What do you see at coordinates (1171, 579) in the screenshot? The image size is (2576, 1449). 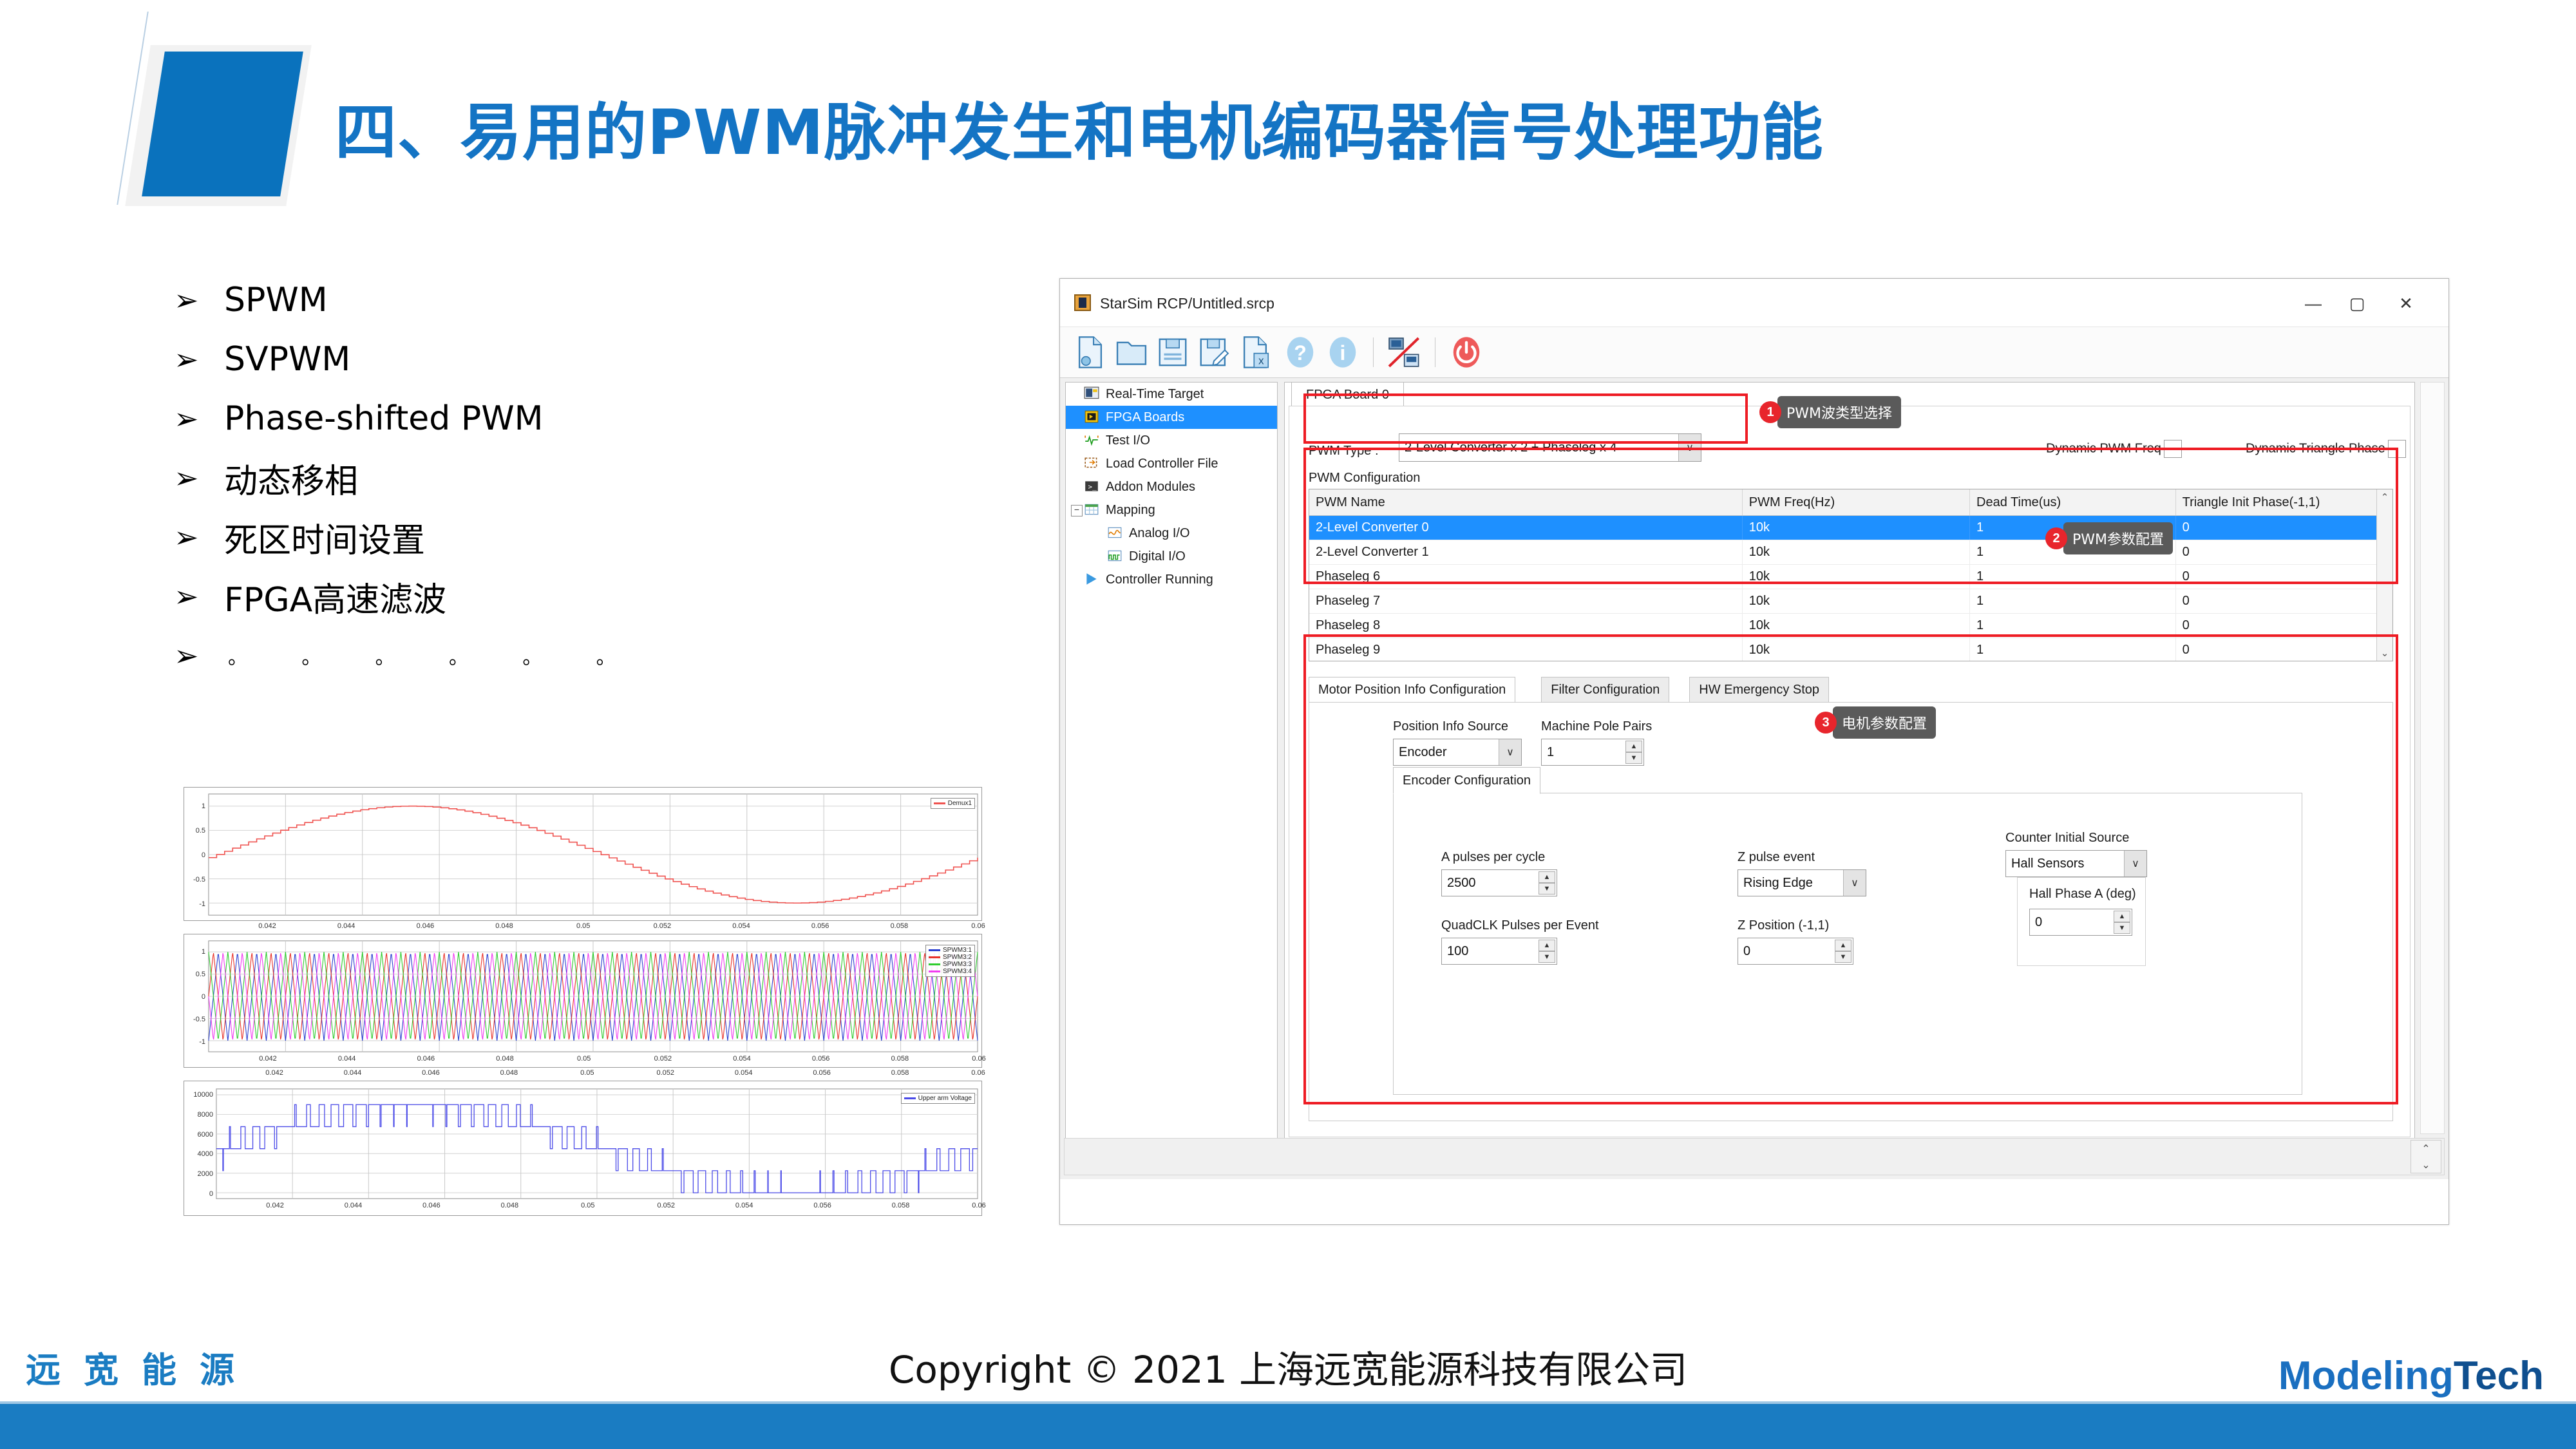 I see `tree-item-controller-running: Controller Running` at bounding box center [1171, 579].